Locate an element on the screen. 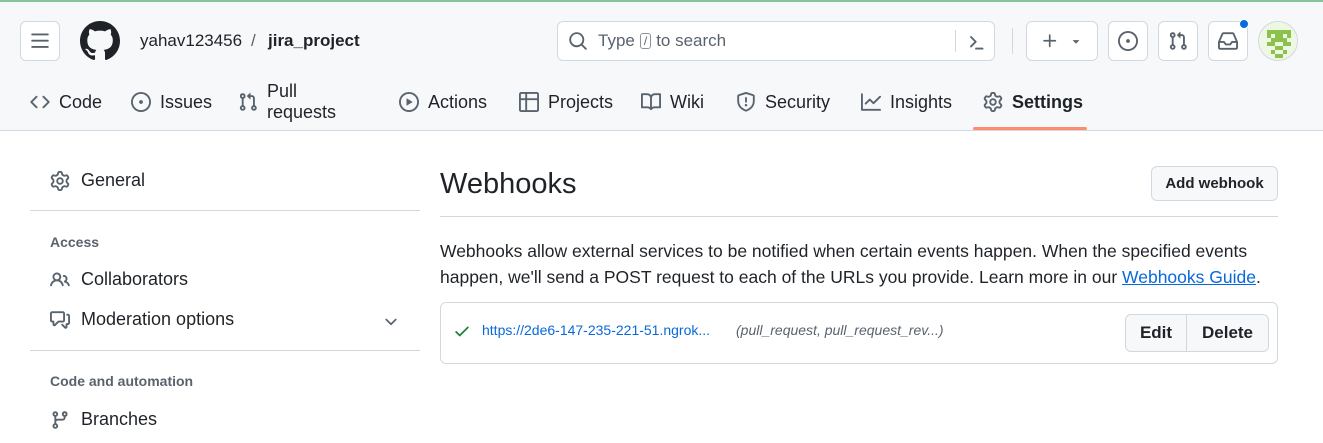 The image size is (1323, 443). active-tab-indicator is located at coordinates (1030, 128).